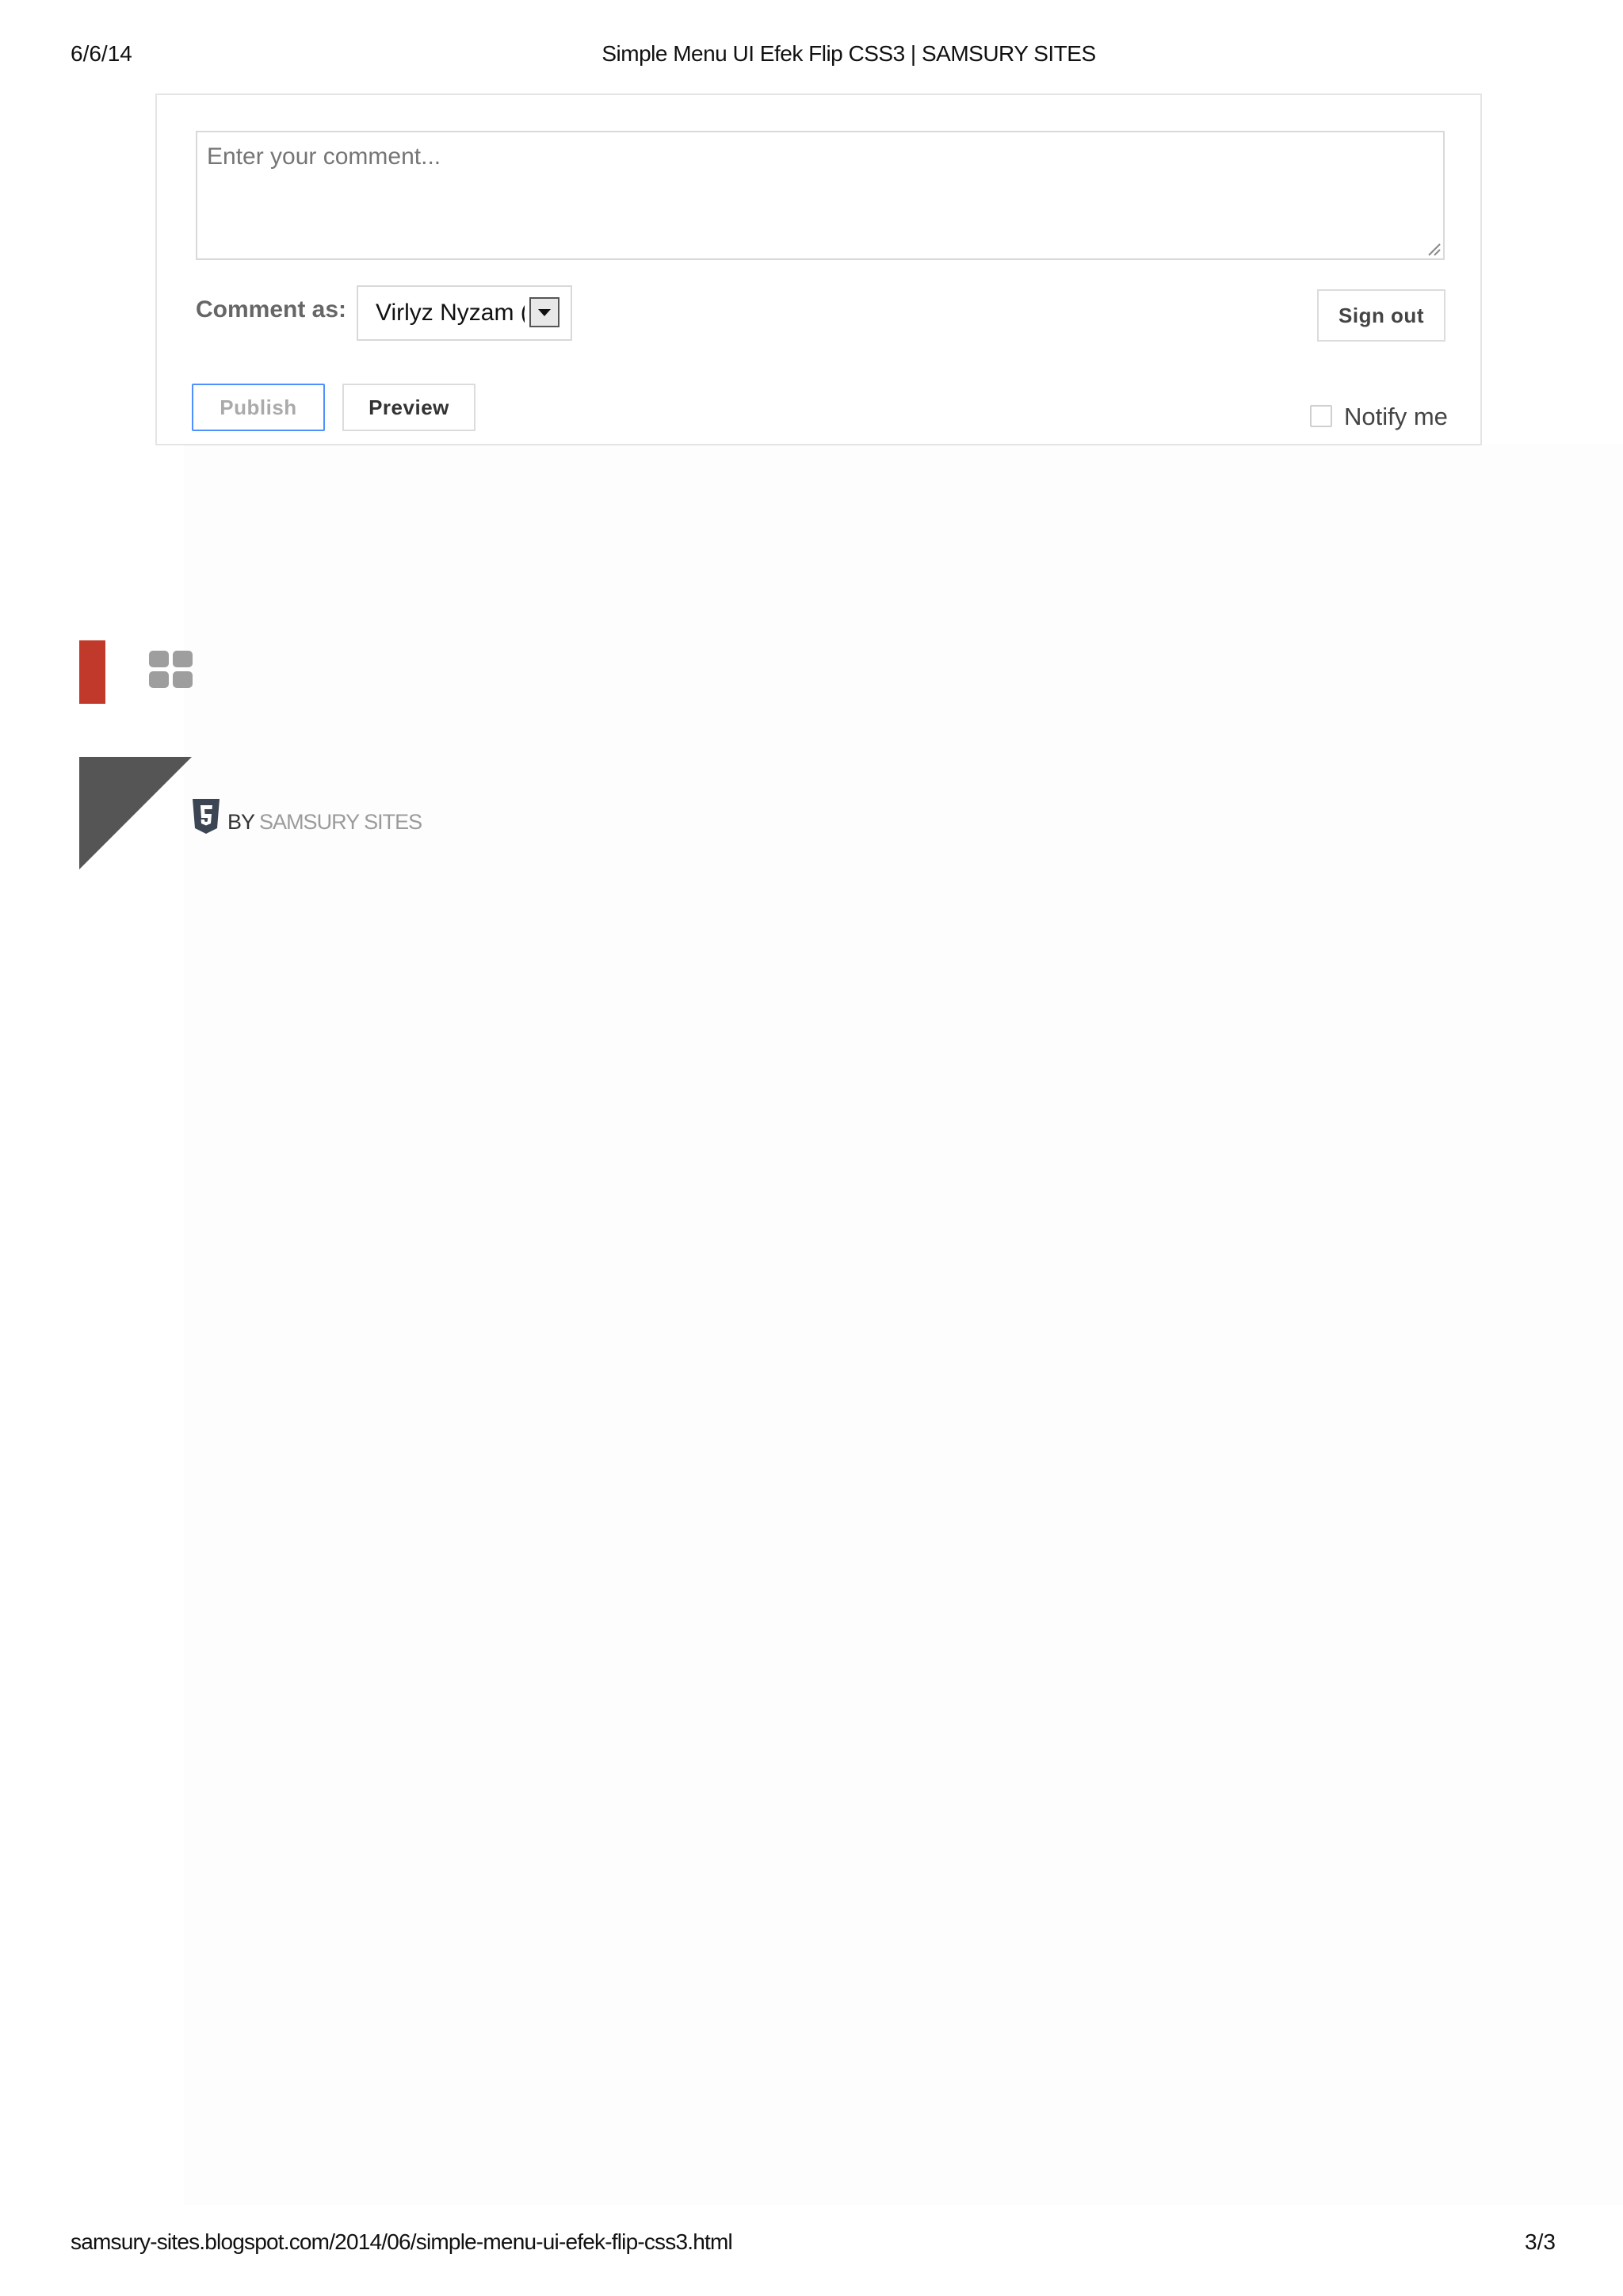  I want to click on publish-button: Publish, so click(258, 407).